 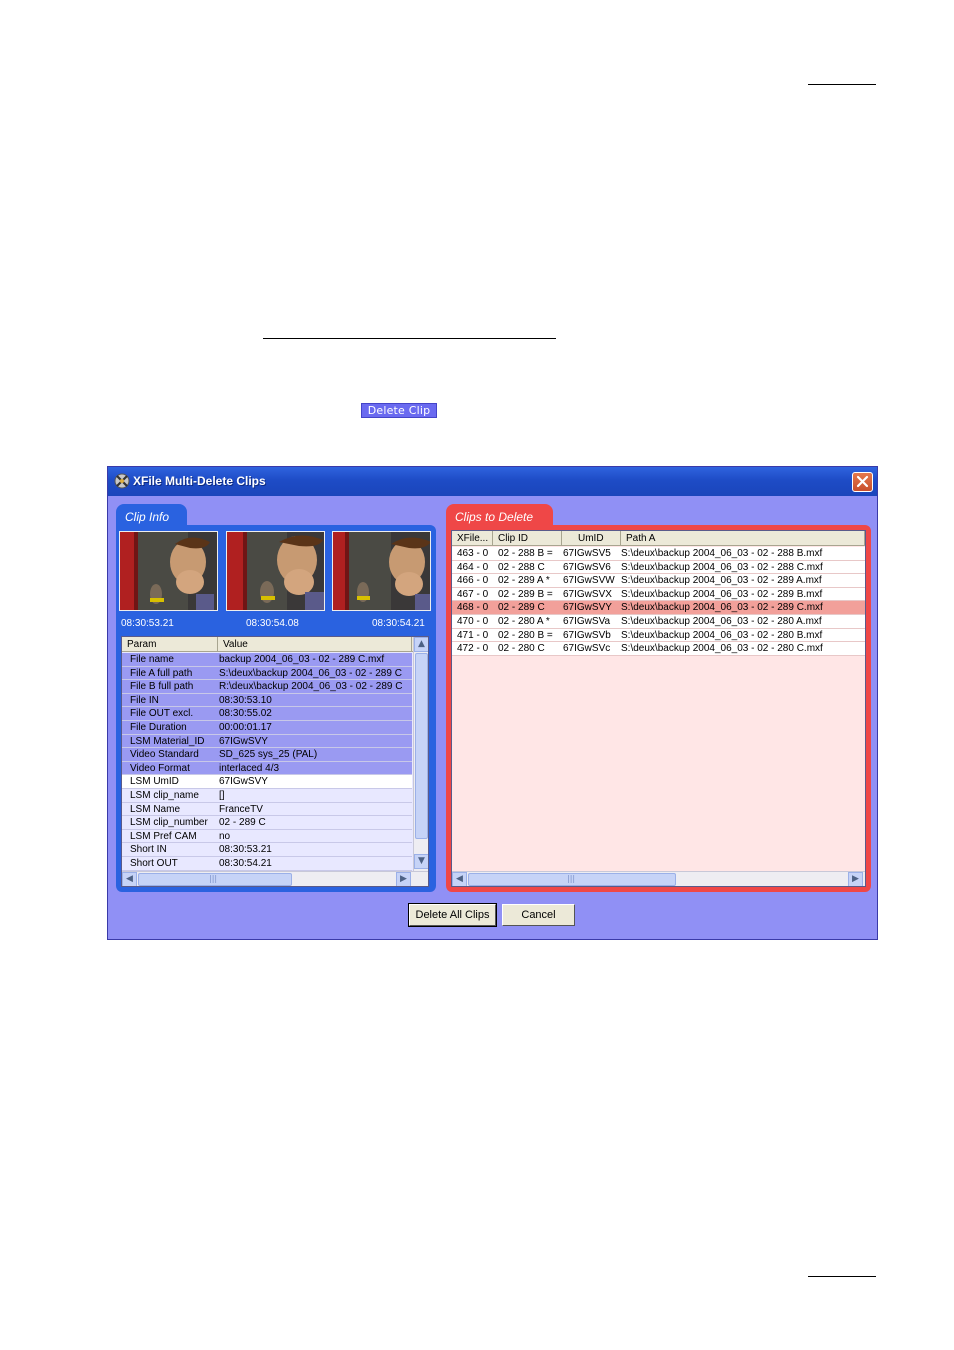 I want to click on table-row: Short OUT 08:30:54.21, so click(x=267, y=864).